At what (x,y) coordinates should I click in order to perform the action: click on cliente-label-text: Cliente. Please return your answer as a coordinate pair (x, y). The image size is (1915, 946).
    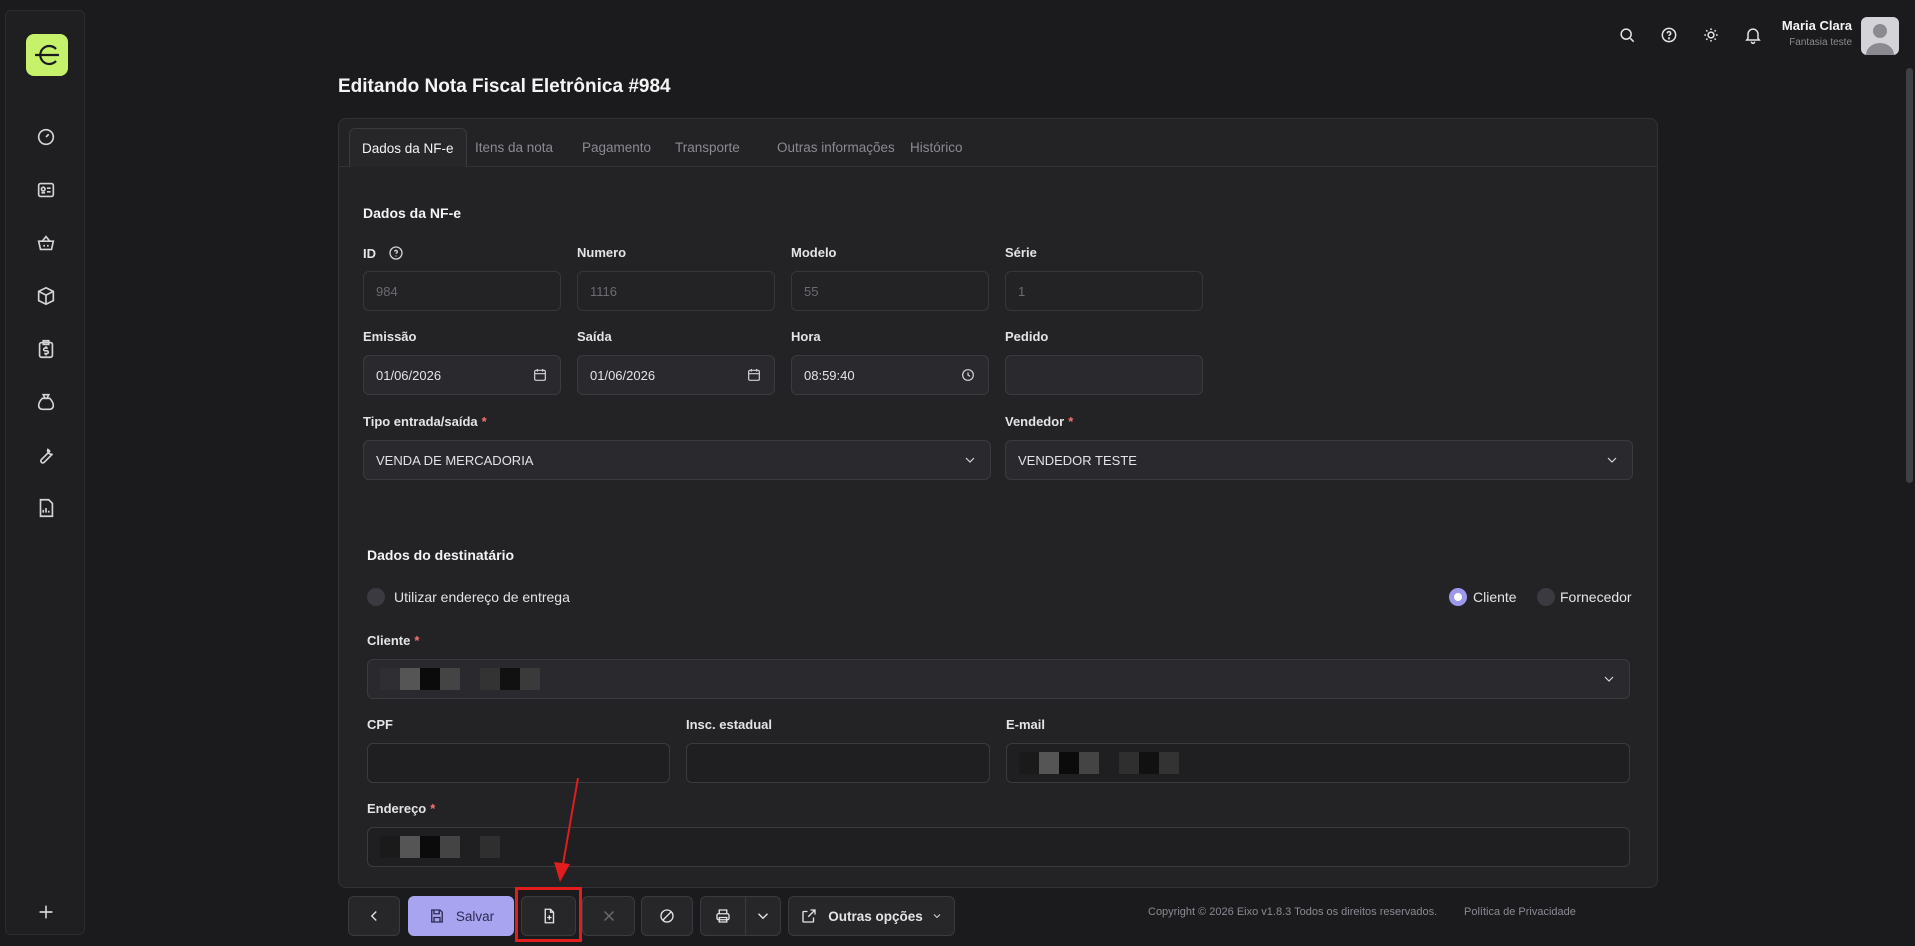
    Looking at the image, I should click on (389, 640).